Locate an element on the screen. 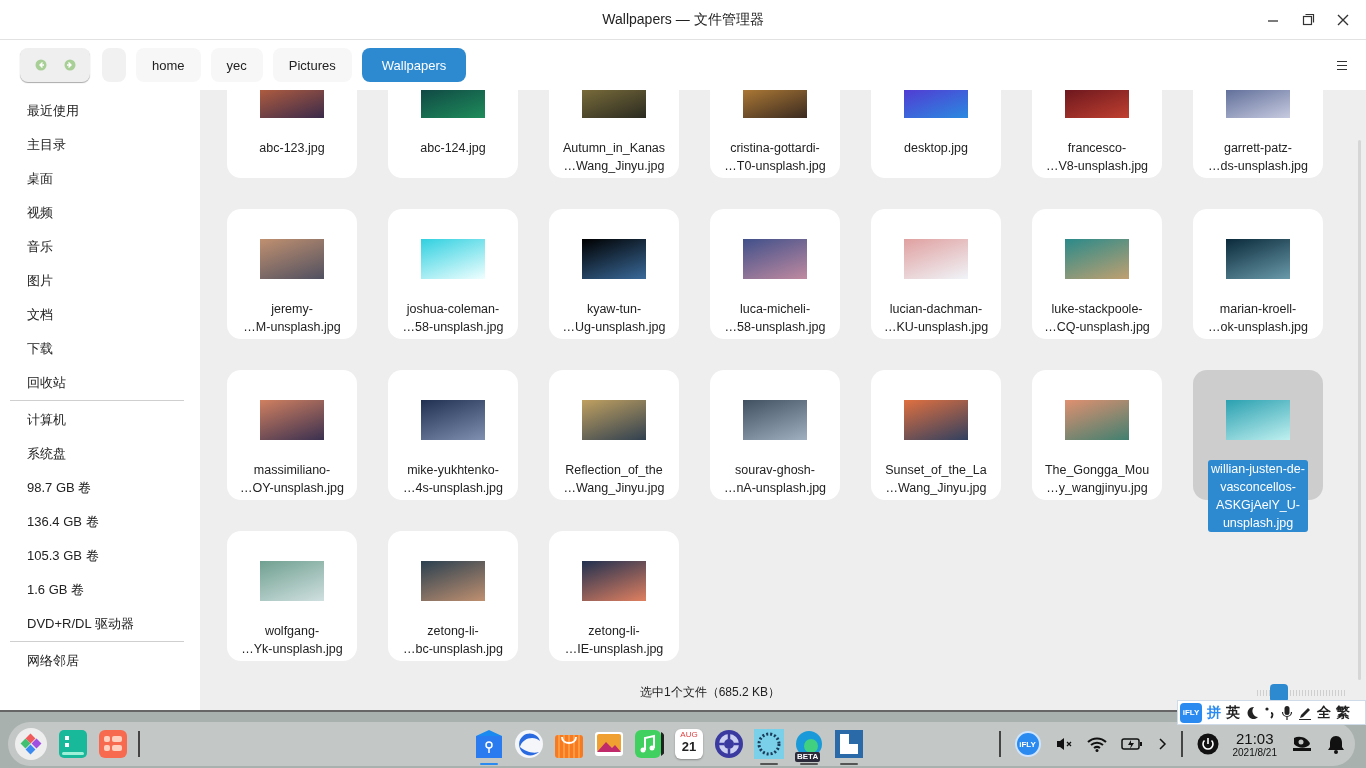  clock-date: 2021/8/21 is located at coordinates (1254, 752).